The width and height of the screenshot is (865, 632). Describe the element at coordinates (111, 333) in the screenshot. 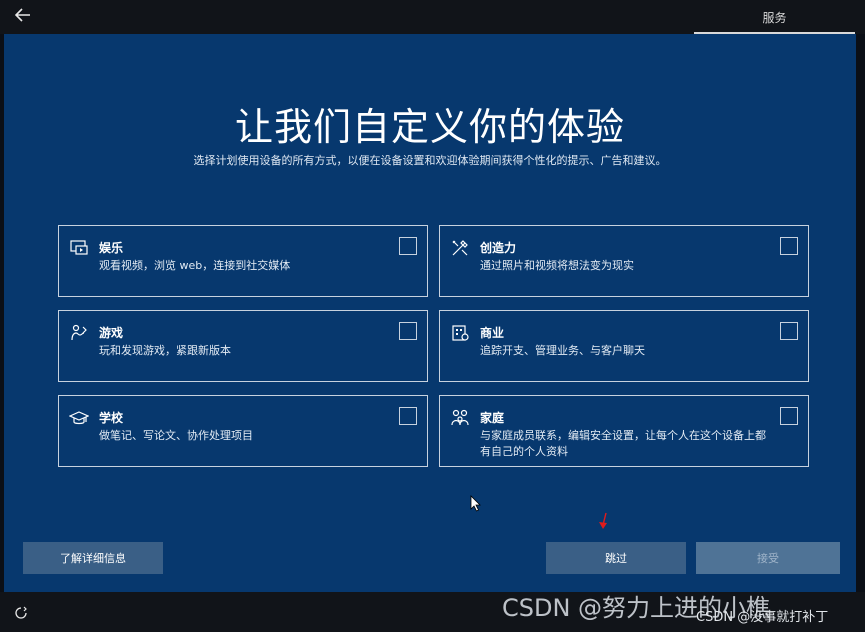

I see `option-label: 游戏` at that location.